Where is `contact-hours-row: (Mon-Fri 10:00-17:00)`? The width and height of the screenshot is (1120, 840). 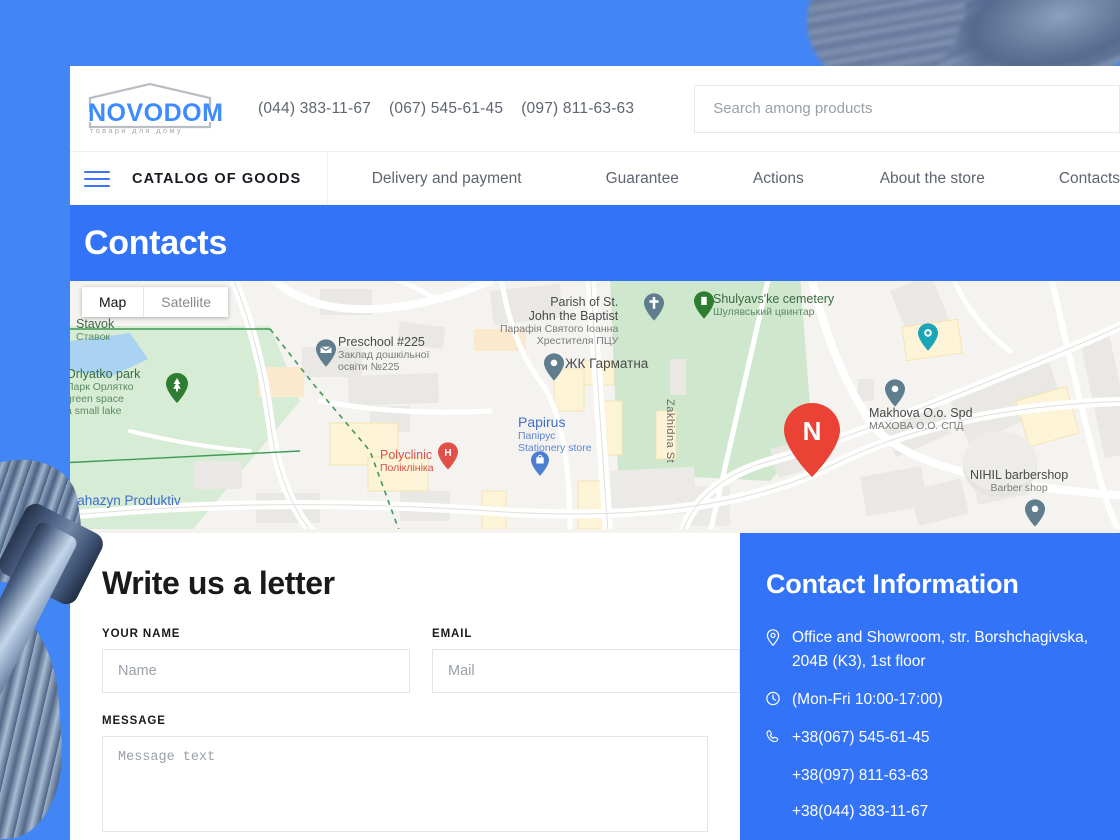 contact-hours-row: (Mon-Fri 10:00-17:00) is located at coordinates (928, 700).